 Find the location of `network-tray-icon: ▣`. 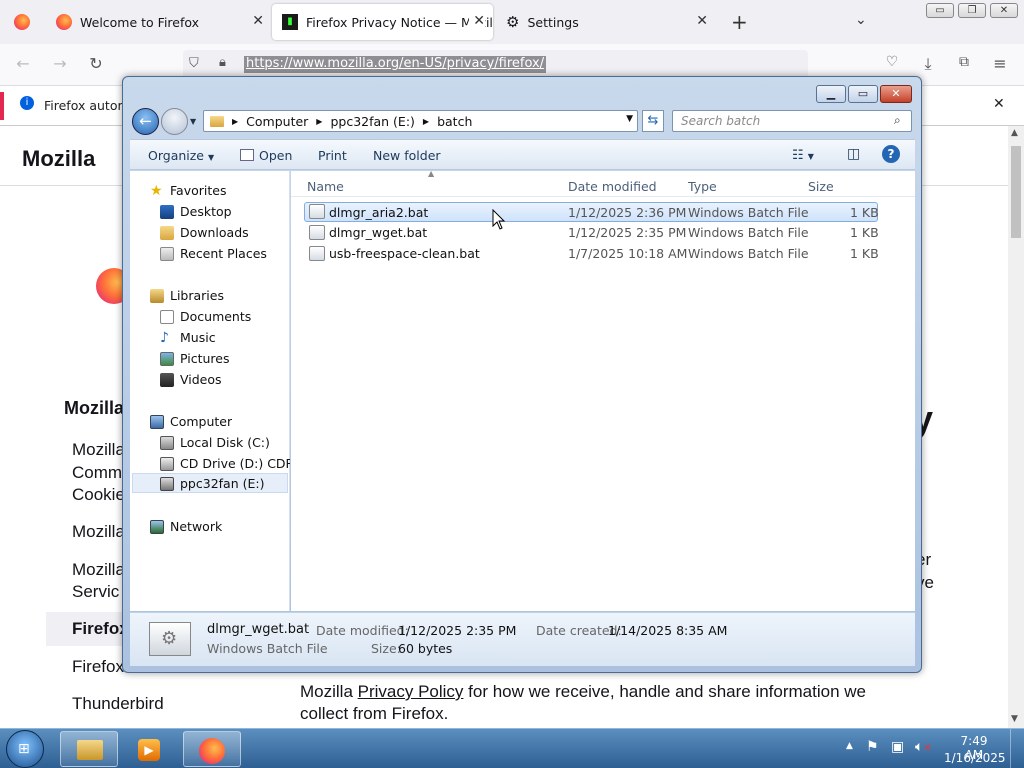

network-tray-icon: ▣ is located at coordinates (897, 747).